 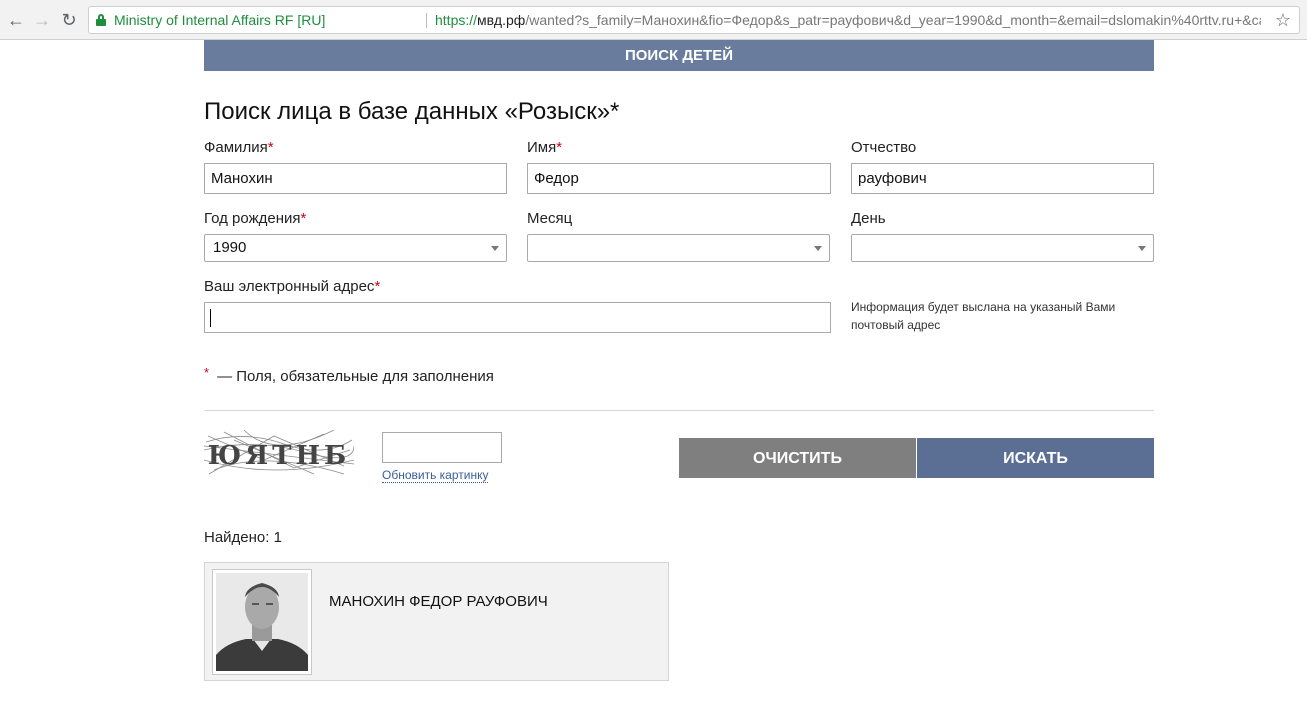 I want to click on clear-button: ОЧИСТИТЬ, so click(x=797, y=458).